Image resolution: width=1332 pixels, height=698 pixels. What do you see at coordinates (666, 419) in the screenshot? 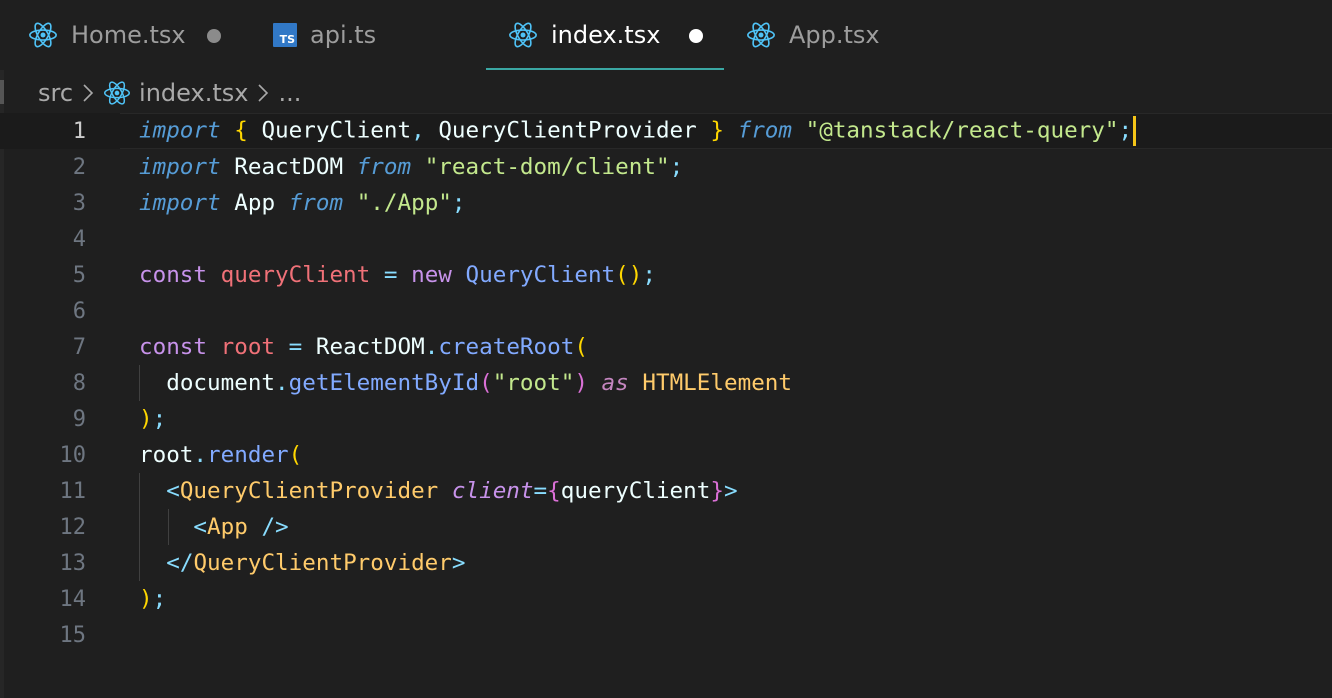
I see `code-line: 9 );` at bounding box center [666, 419].